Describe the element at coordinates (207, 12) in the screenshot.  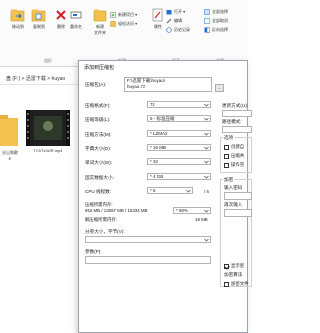
I see `select-all-icon` at that location.